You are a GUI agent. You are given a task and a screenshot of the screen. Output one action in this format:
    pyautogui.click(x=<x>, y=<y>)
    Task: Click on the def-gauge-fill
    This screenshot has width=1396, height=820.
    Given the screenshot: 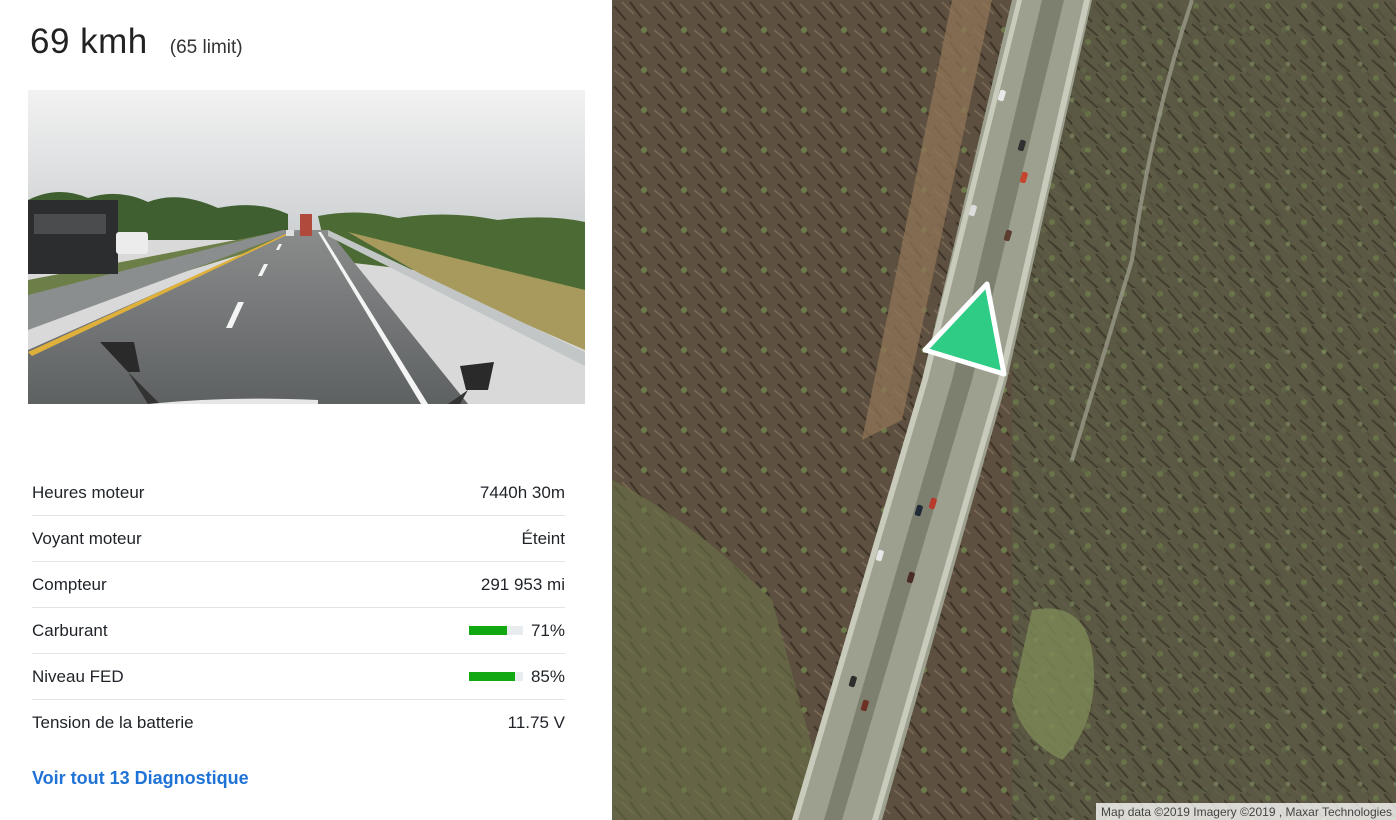 What is the action you would take?
    pyautogui.click(x=491, y=676)
    